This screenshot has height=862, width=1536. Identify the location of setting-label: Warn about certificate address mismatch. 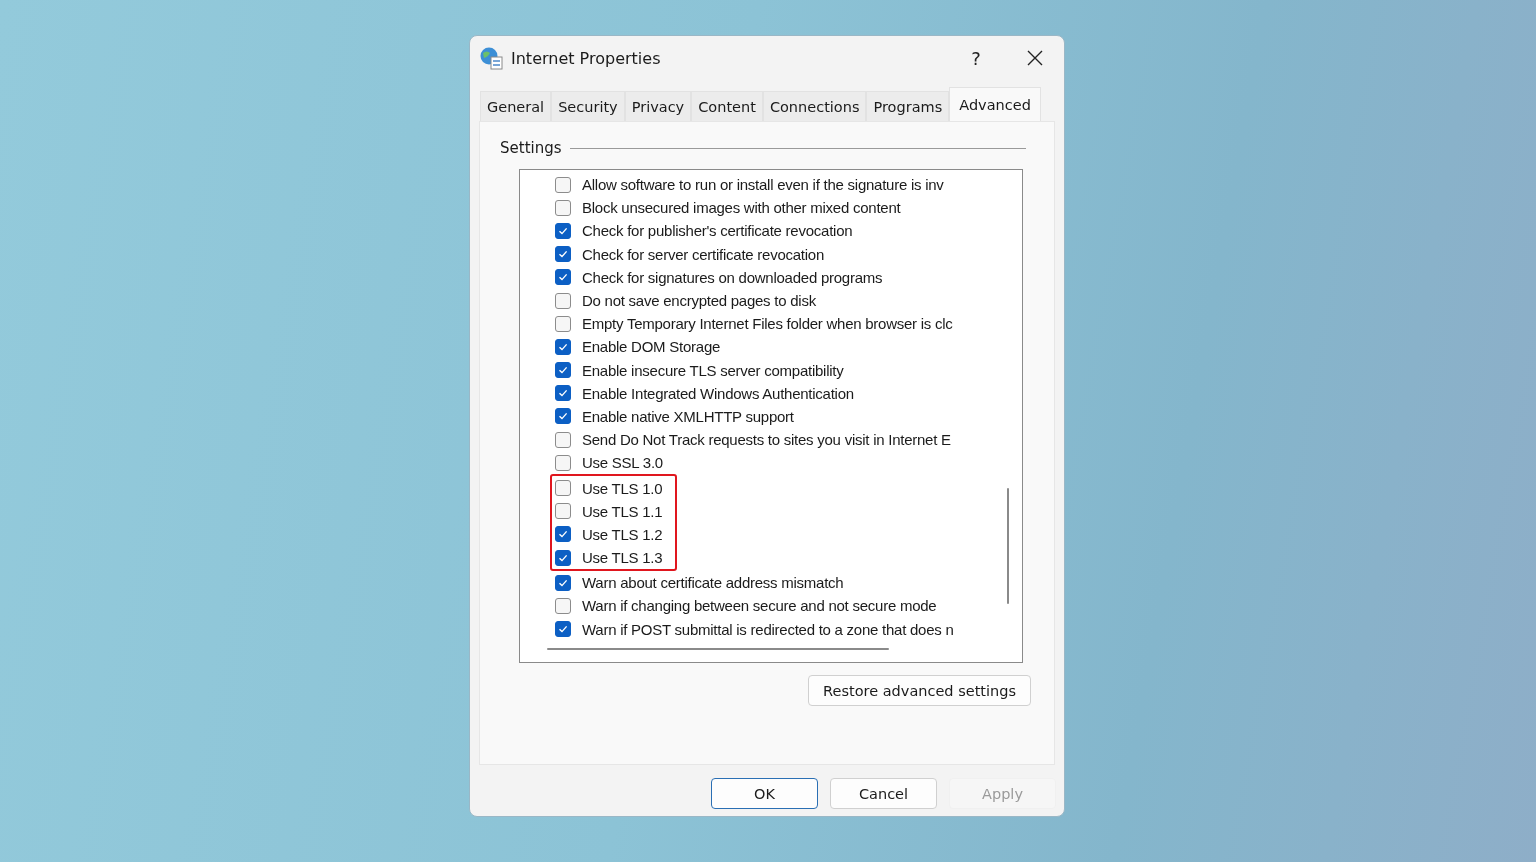
(713, 583).